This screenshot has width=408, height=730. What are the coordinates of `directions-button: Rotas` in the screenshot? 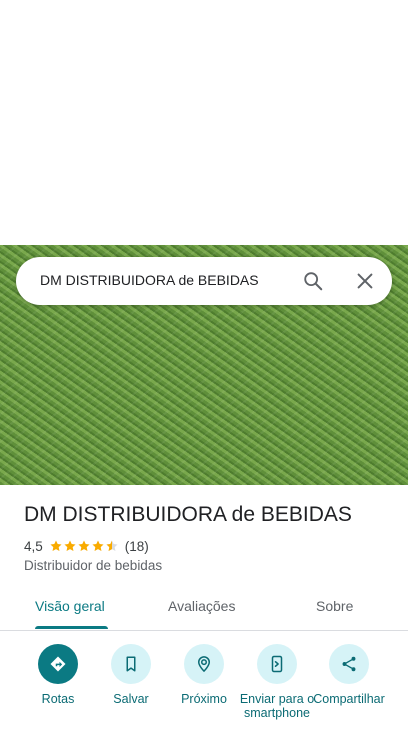 It's located at (58, 675).